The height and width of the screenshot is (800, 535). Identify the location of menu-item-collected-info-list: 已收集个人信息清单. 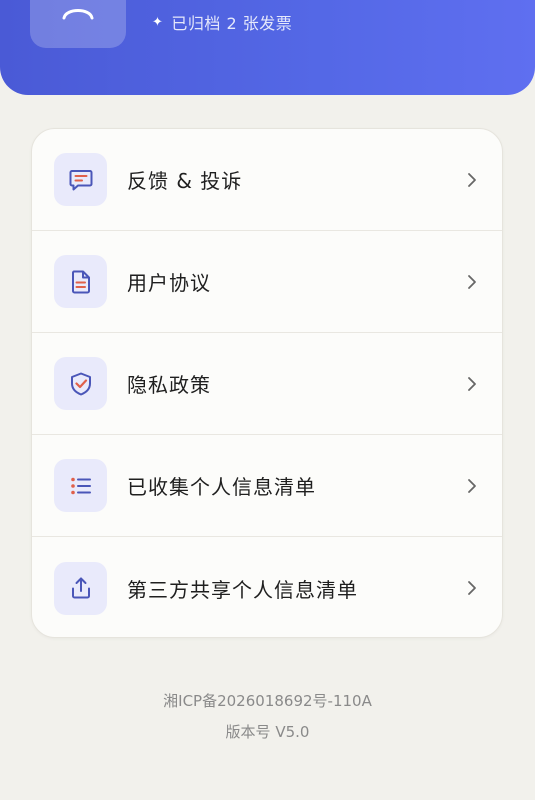
(267, 486).